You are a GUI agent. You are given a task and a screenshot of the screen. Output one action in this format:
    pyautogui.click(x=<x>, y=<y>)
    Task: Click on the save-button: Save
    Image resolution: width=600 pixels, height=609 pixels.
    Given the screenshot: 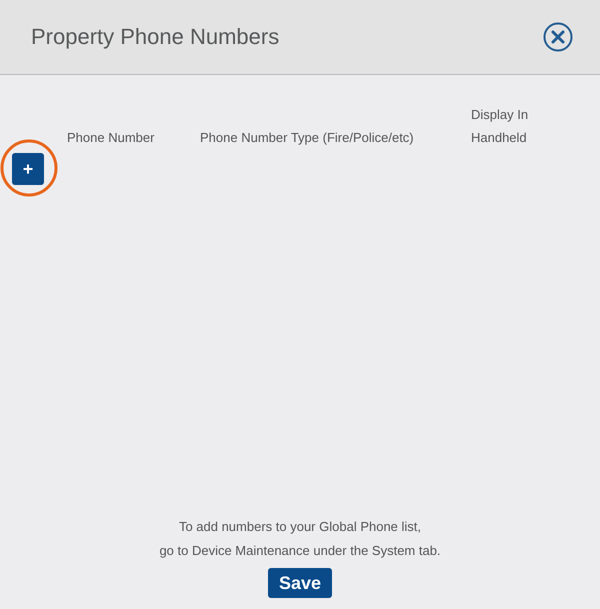 What is the action you would take?
    pyautogui.click(x=300, y=583)
    